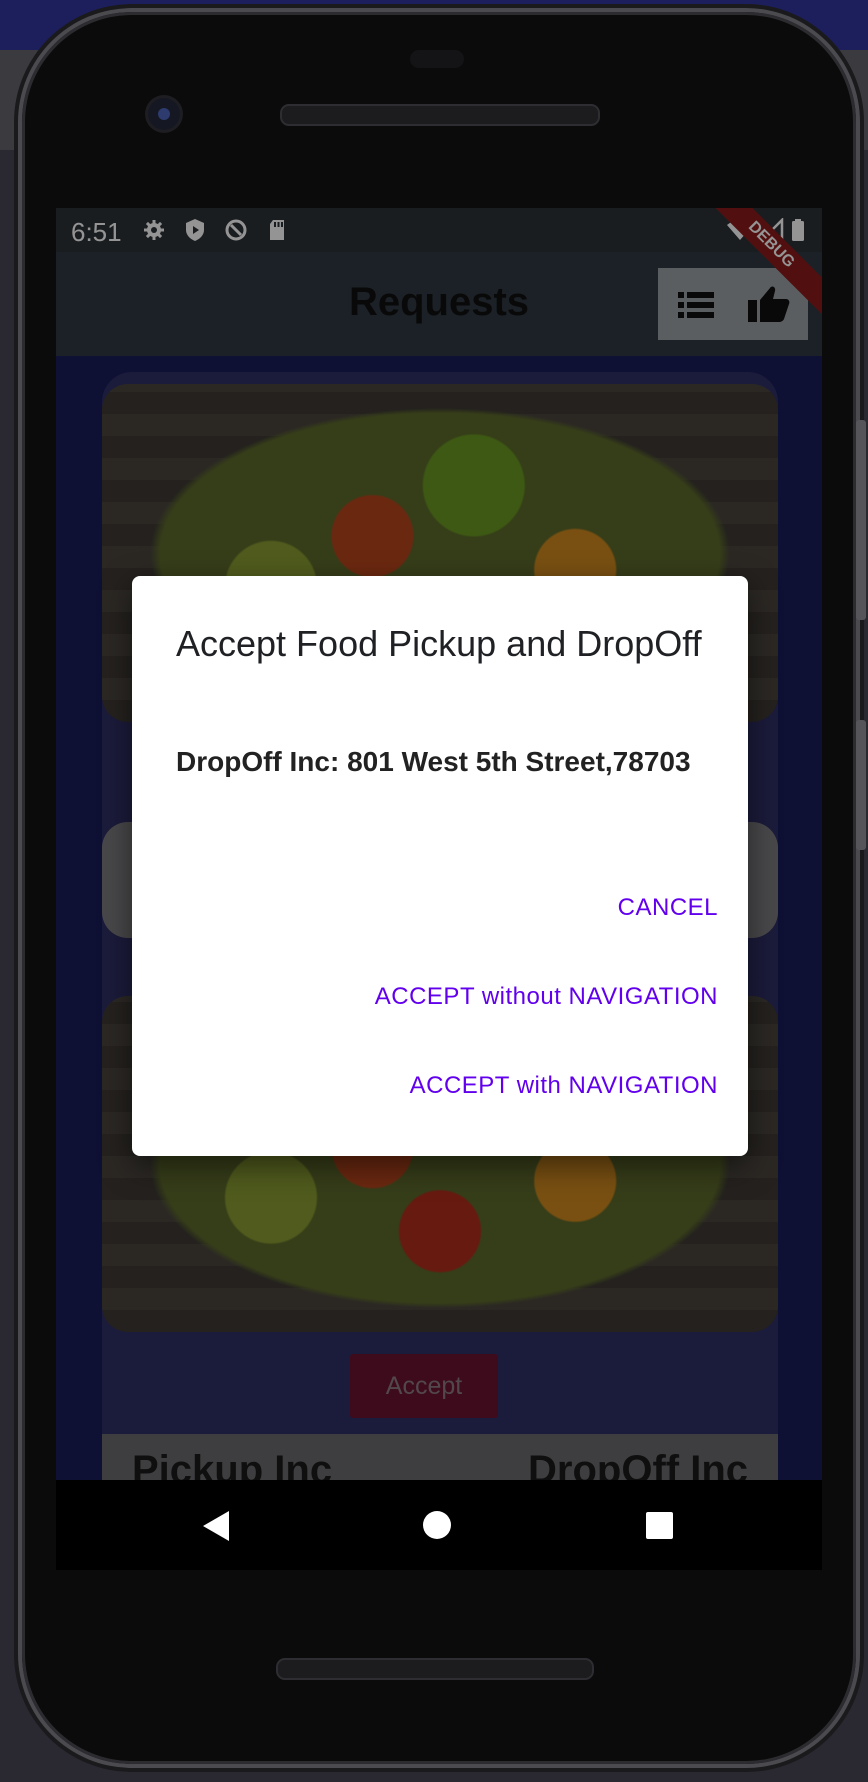 This screenshot has width=868, height=1782. Describe the element at coordinates (216, 1526) in the screenshot. I see `back-icon` at that location.